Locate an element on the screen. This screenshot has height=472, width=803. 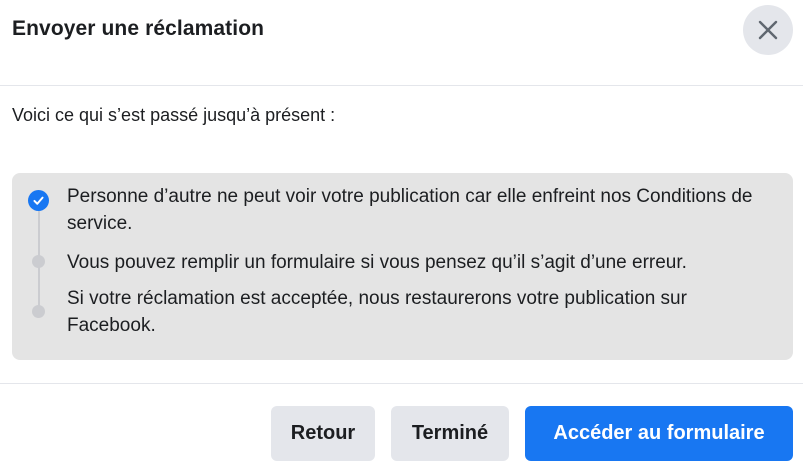
check-icon is located at coordinates (38, 200).